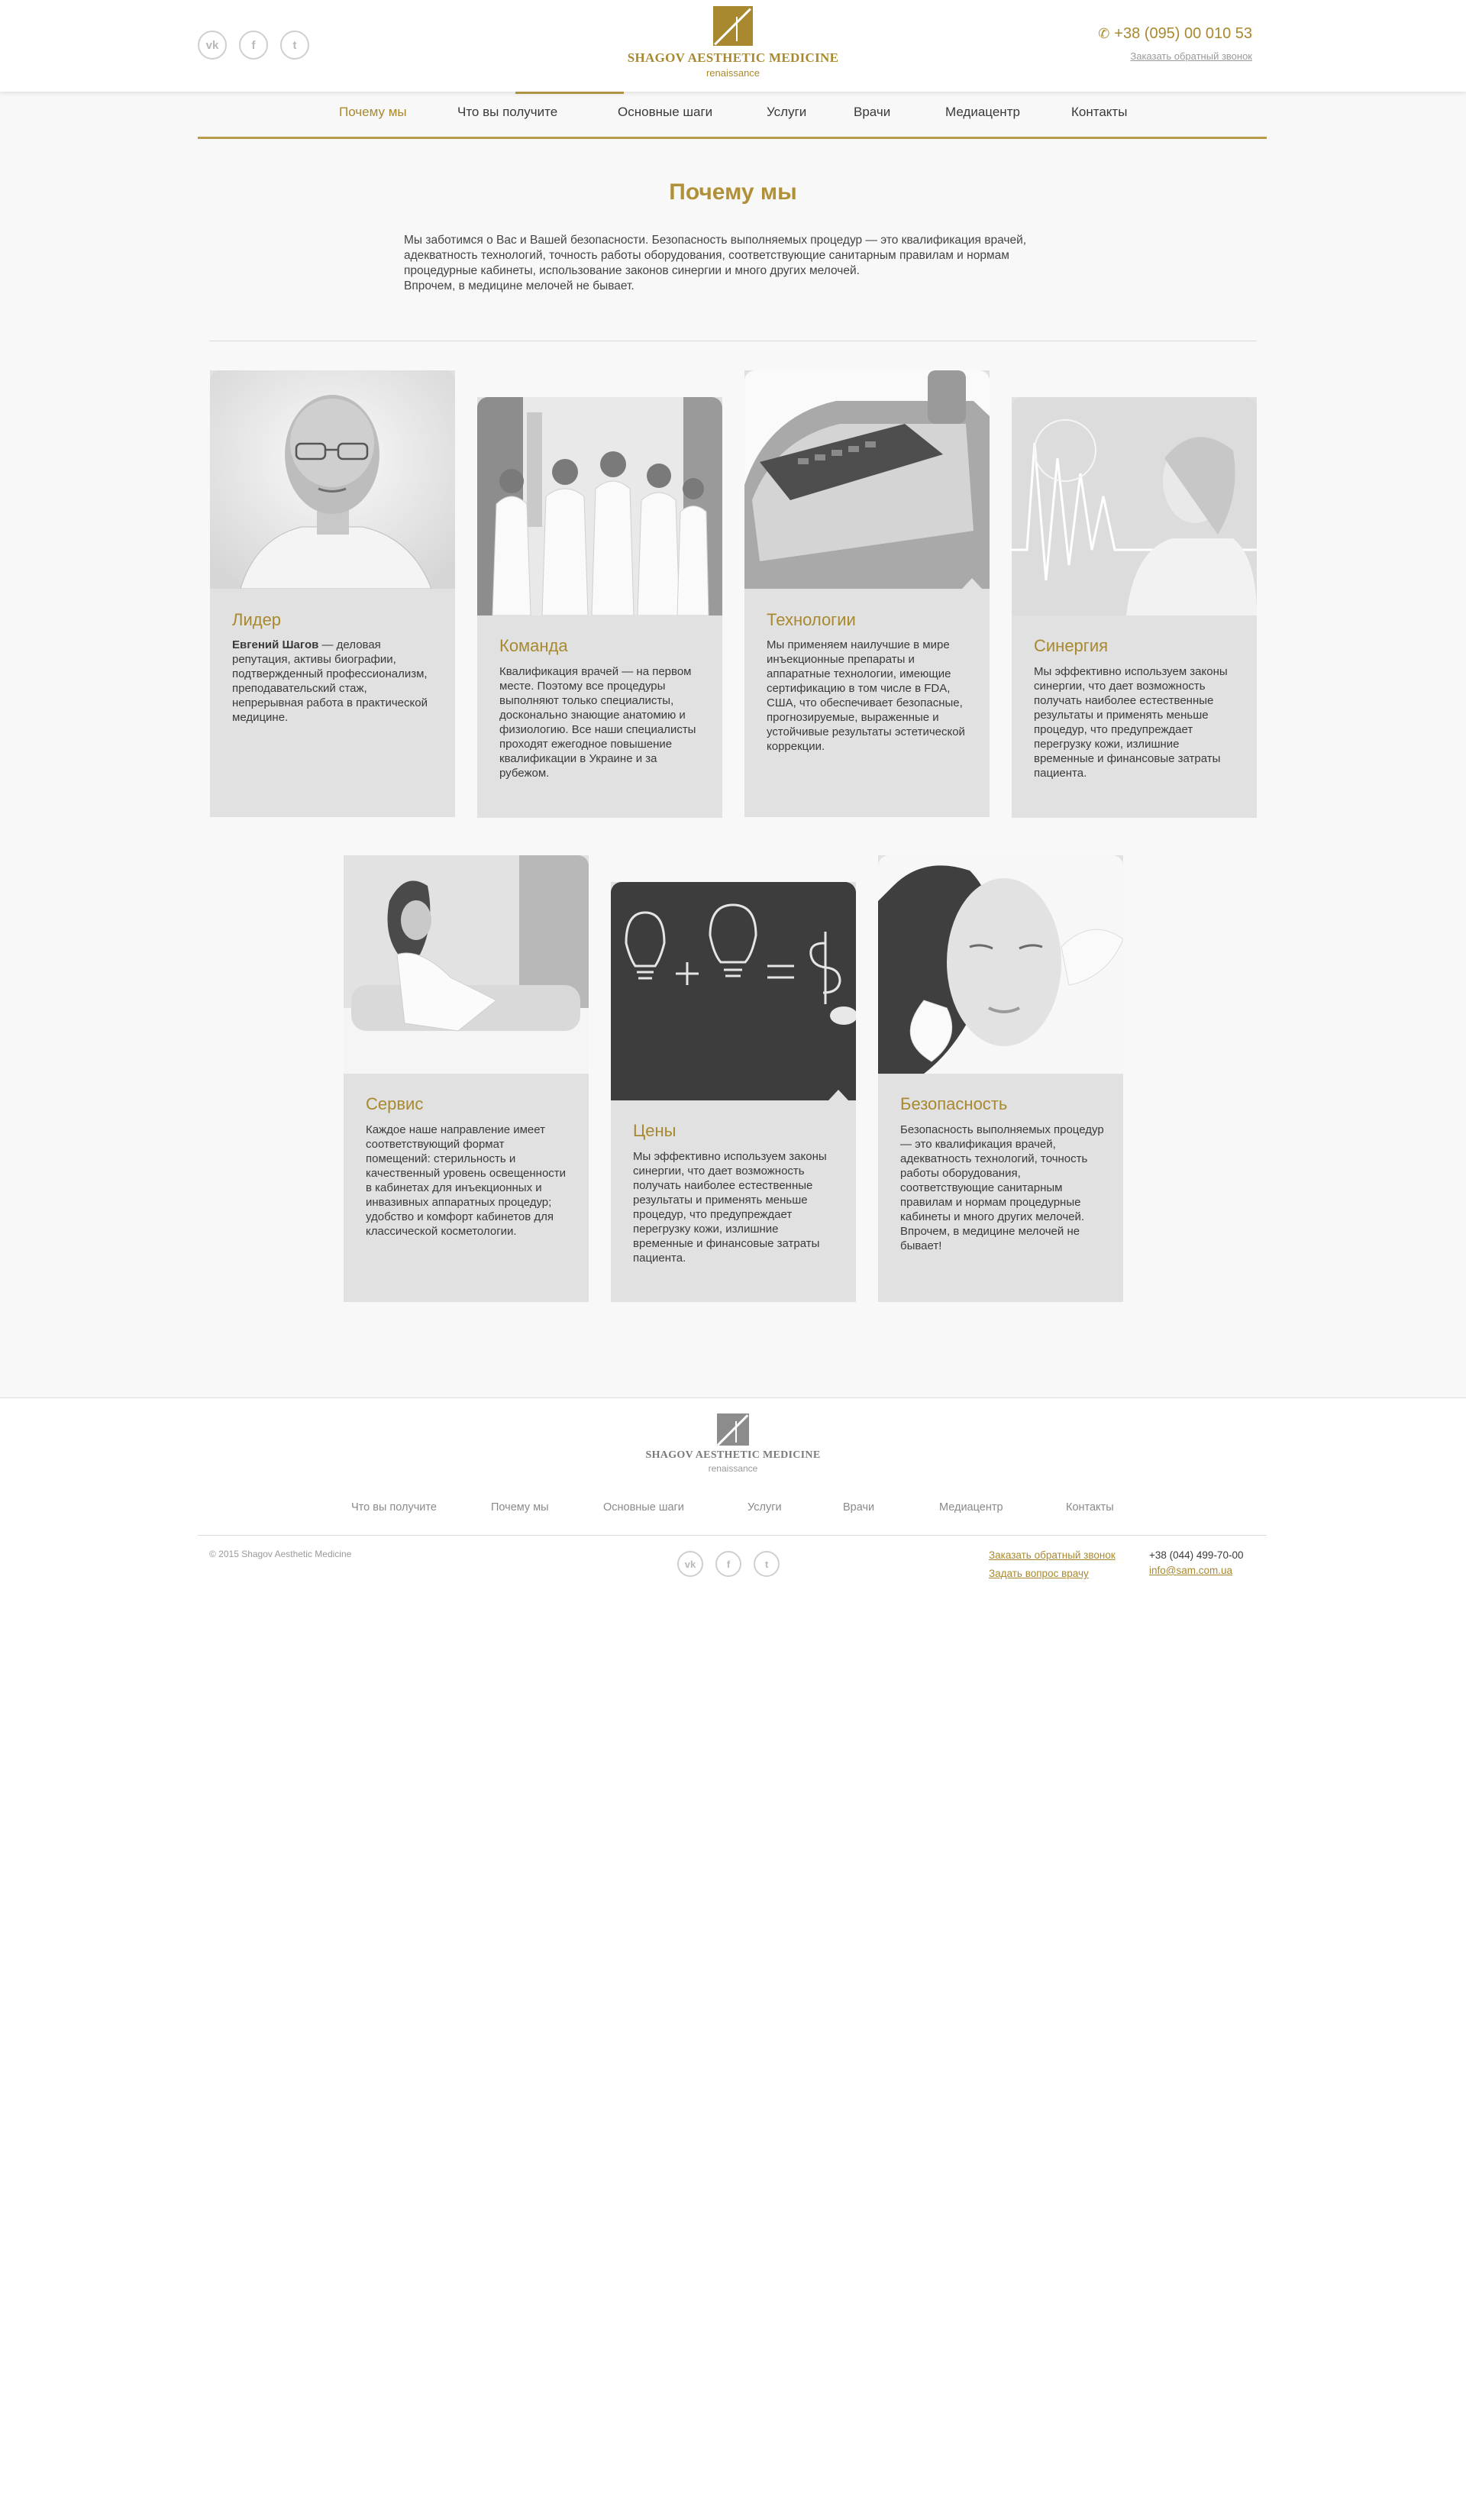 Image resolution: width=1466 pixels, height=2520 pixels. What do you see at coordinates (1183, 33) in the screenshot?
I see `header-phone-number: +38 (095) 00 010 53` at bounding box center [1183, 33].